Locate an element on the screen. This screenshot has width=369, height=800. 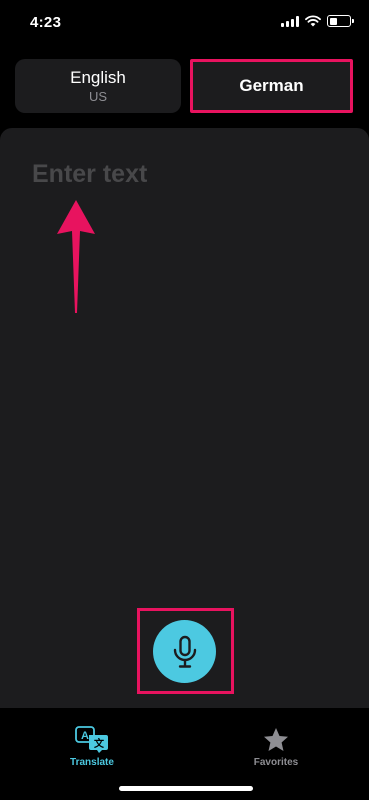
tab-translate: A 文 Translate is located at coordinates (92, 747).